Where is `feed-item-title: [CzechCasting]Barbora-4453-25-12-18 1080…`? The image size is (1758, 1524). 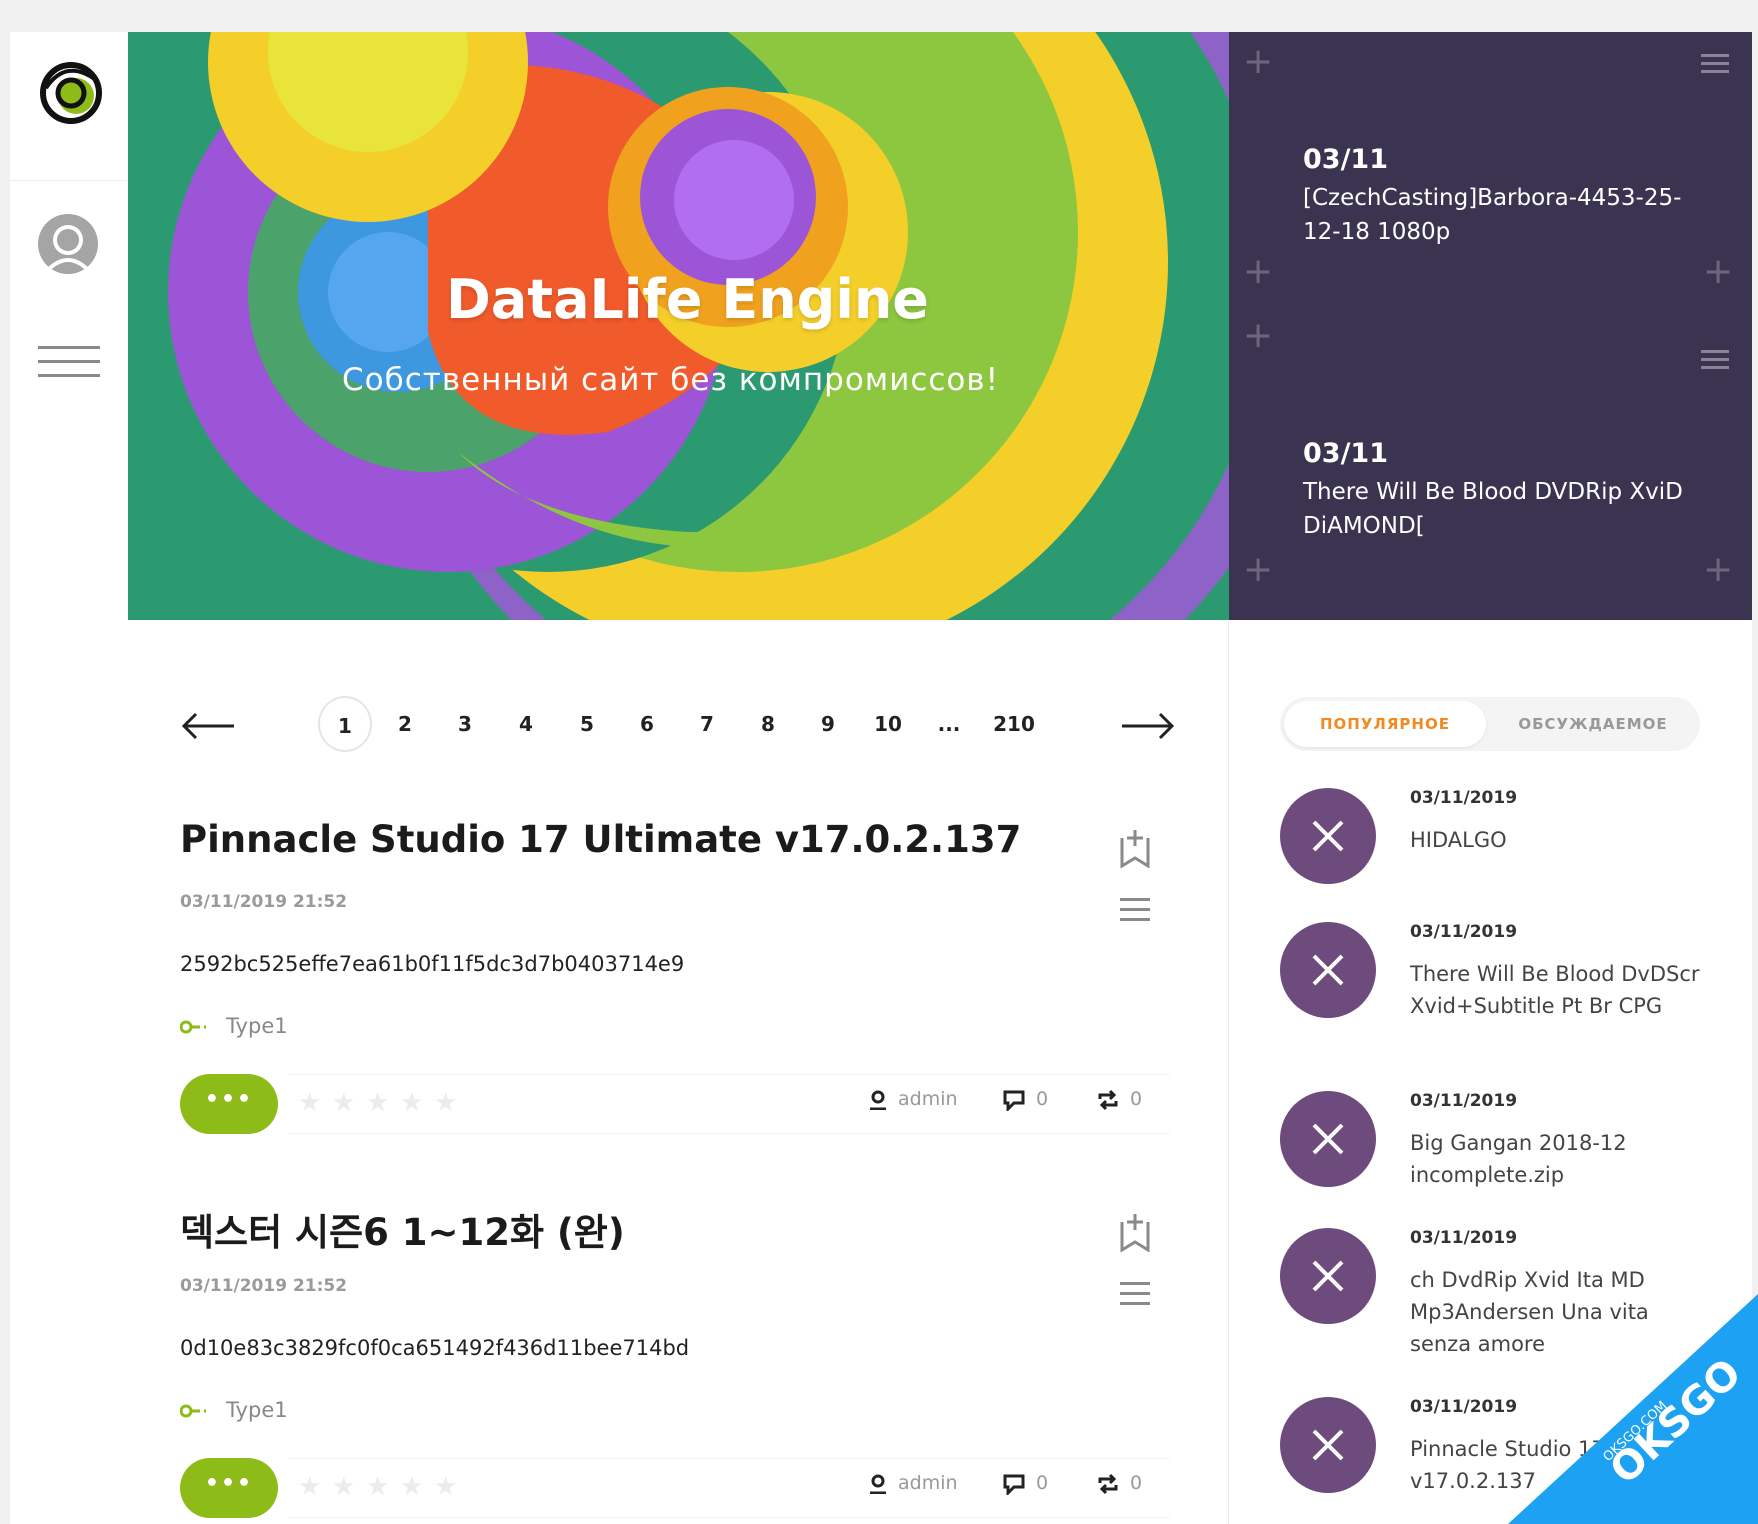 feed-item-title: [CzechCasting]Barbora-4453-25-12-18 1080… is located at coordinates (1493, 215).